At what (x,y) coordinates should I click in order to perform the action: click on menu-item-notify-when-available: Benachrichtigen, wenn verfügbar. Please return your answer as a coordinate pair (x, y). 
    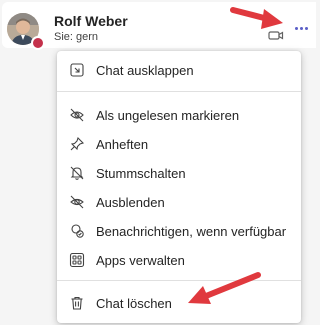
    Looking at the image, I should click on (179, 231).